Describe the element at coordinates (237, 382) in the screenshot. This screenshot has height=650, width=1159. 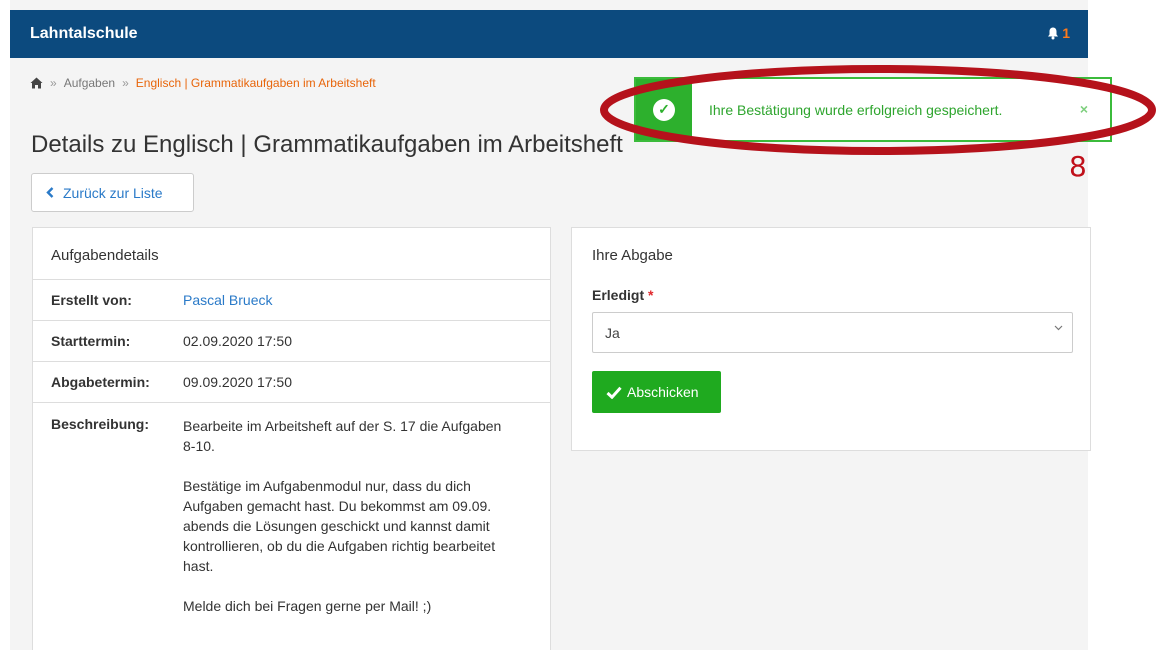
I see `due-date: 09.09.2020 17:50` at that location.